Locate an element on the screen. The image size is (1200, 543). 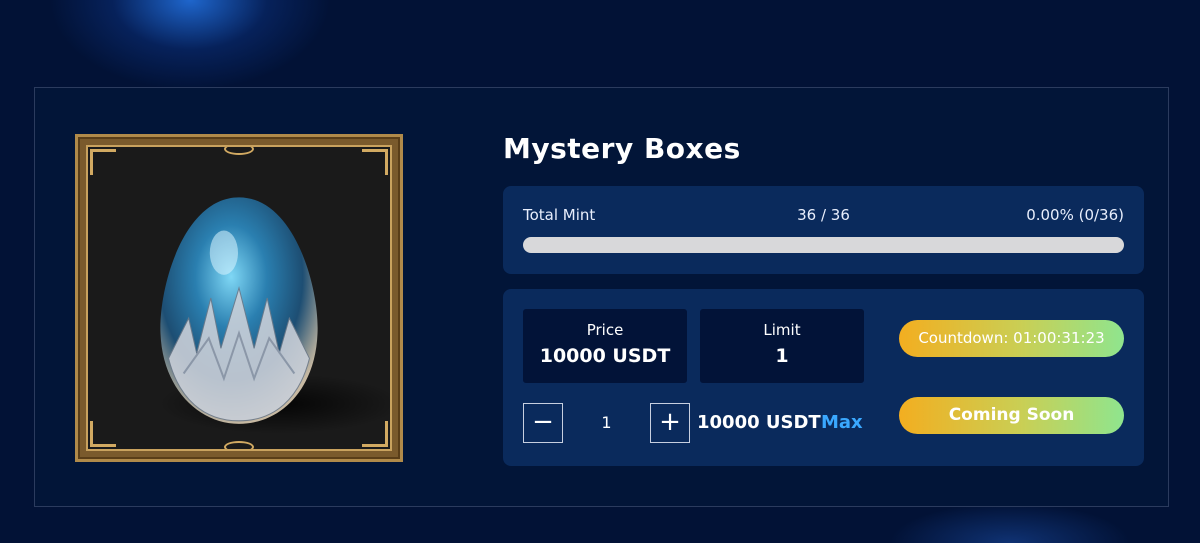
mint-count: 36 / 36 is located at coordinates (823, 215).